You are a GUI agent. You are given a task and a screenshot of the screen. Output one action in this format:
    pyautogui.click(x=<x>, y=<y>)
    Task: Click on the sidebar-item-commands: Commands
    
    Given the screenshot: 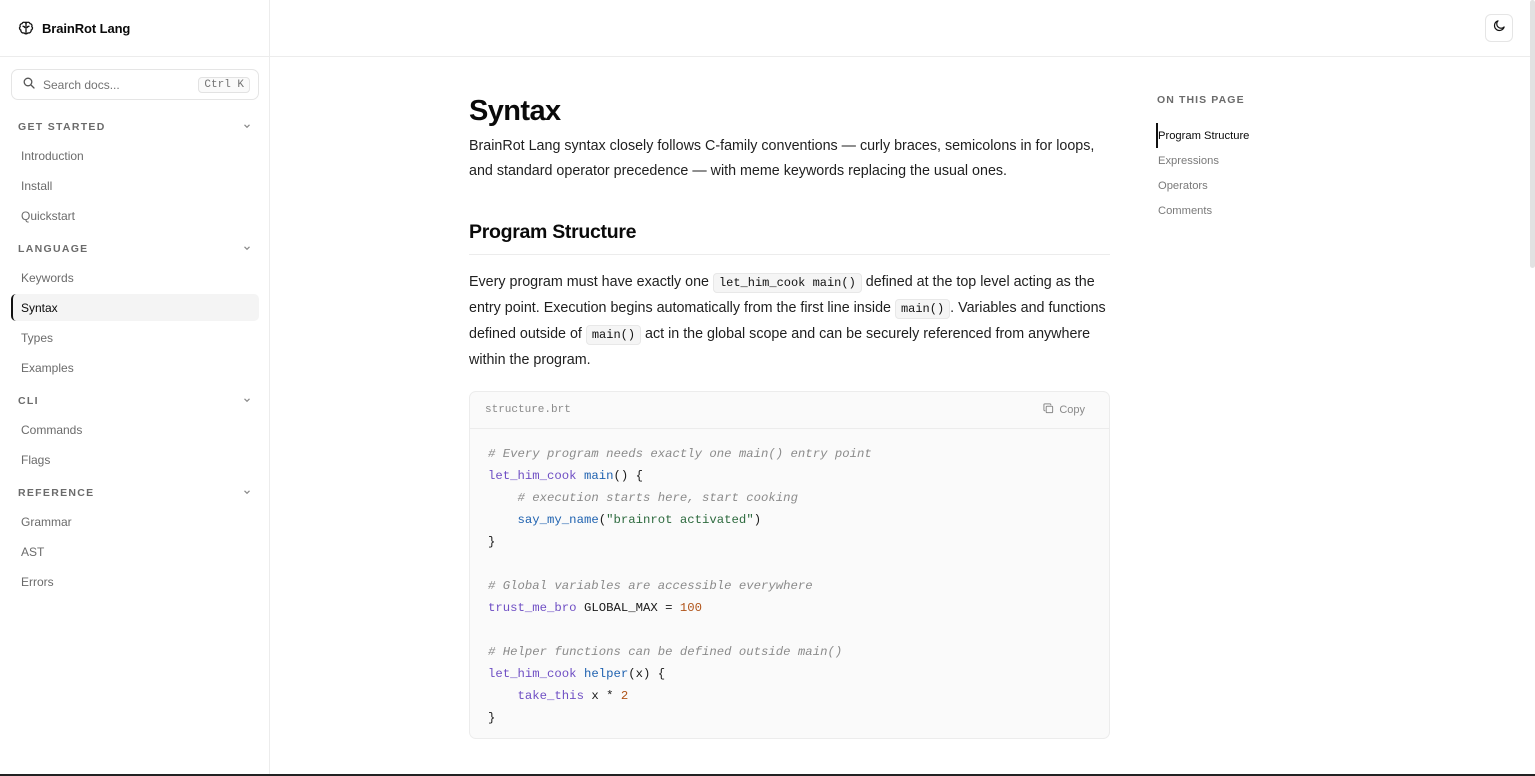 What is the action you would take?
    pyautogui.click(x=135, y=429)
    